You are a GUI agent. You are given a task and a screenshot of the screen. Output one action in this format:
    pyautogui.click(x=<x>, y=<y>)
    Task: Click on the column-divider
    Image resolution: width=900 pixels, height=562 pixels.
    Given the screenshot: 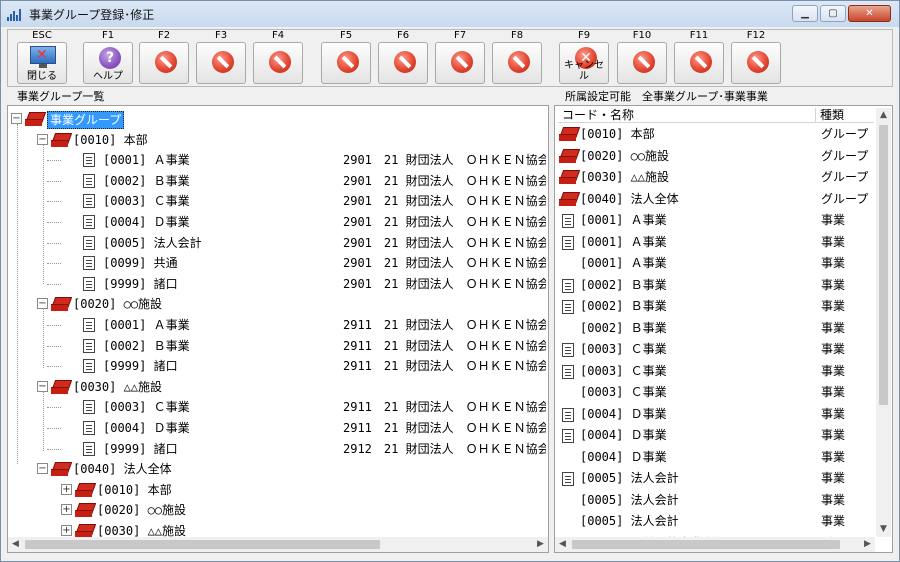 What is the action you would take?
    pyautogui.click(x=815, y=115)
    